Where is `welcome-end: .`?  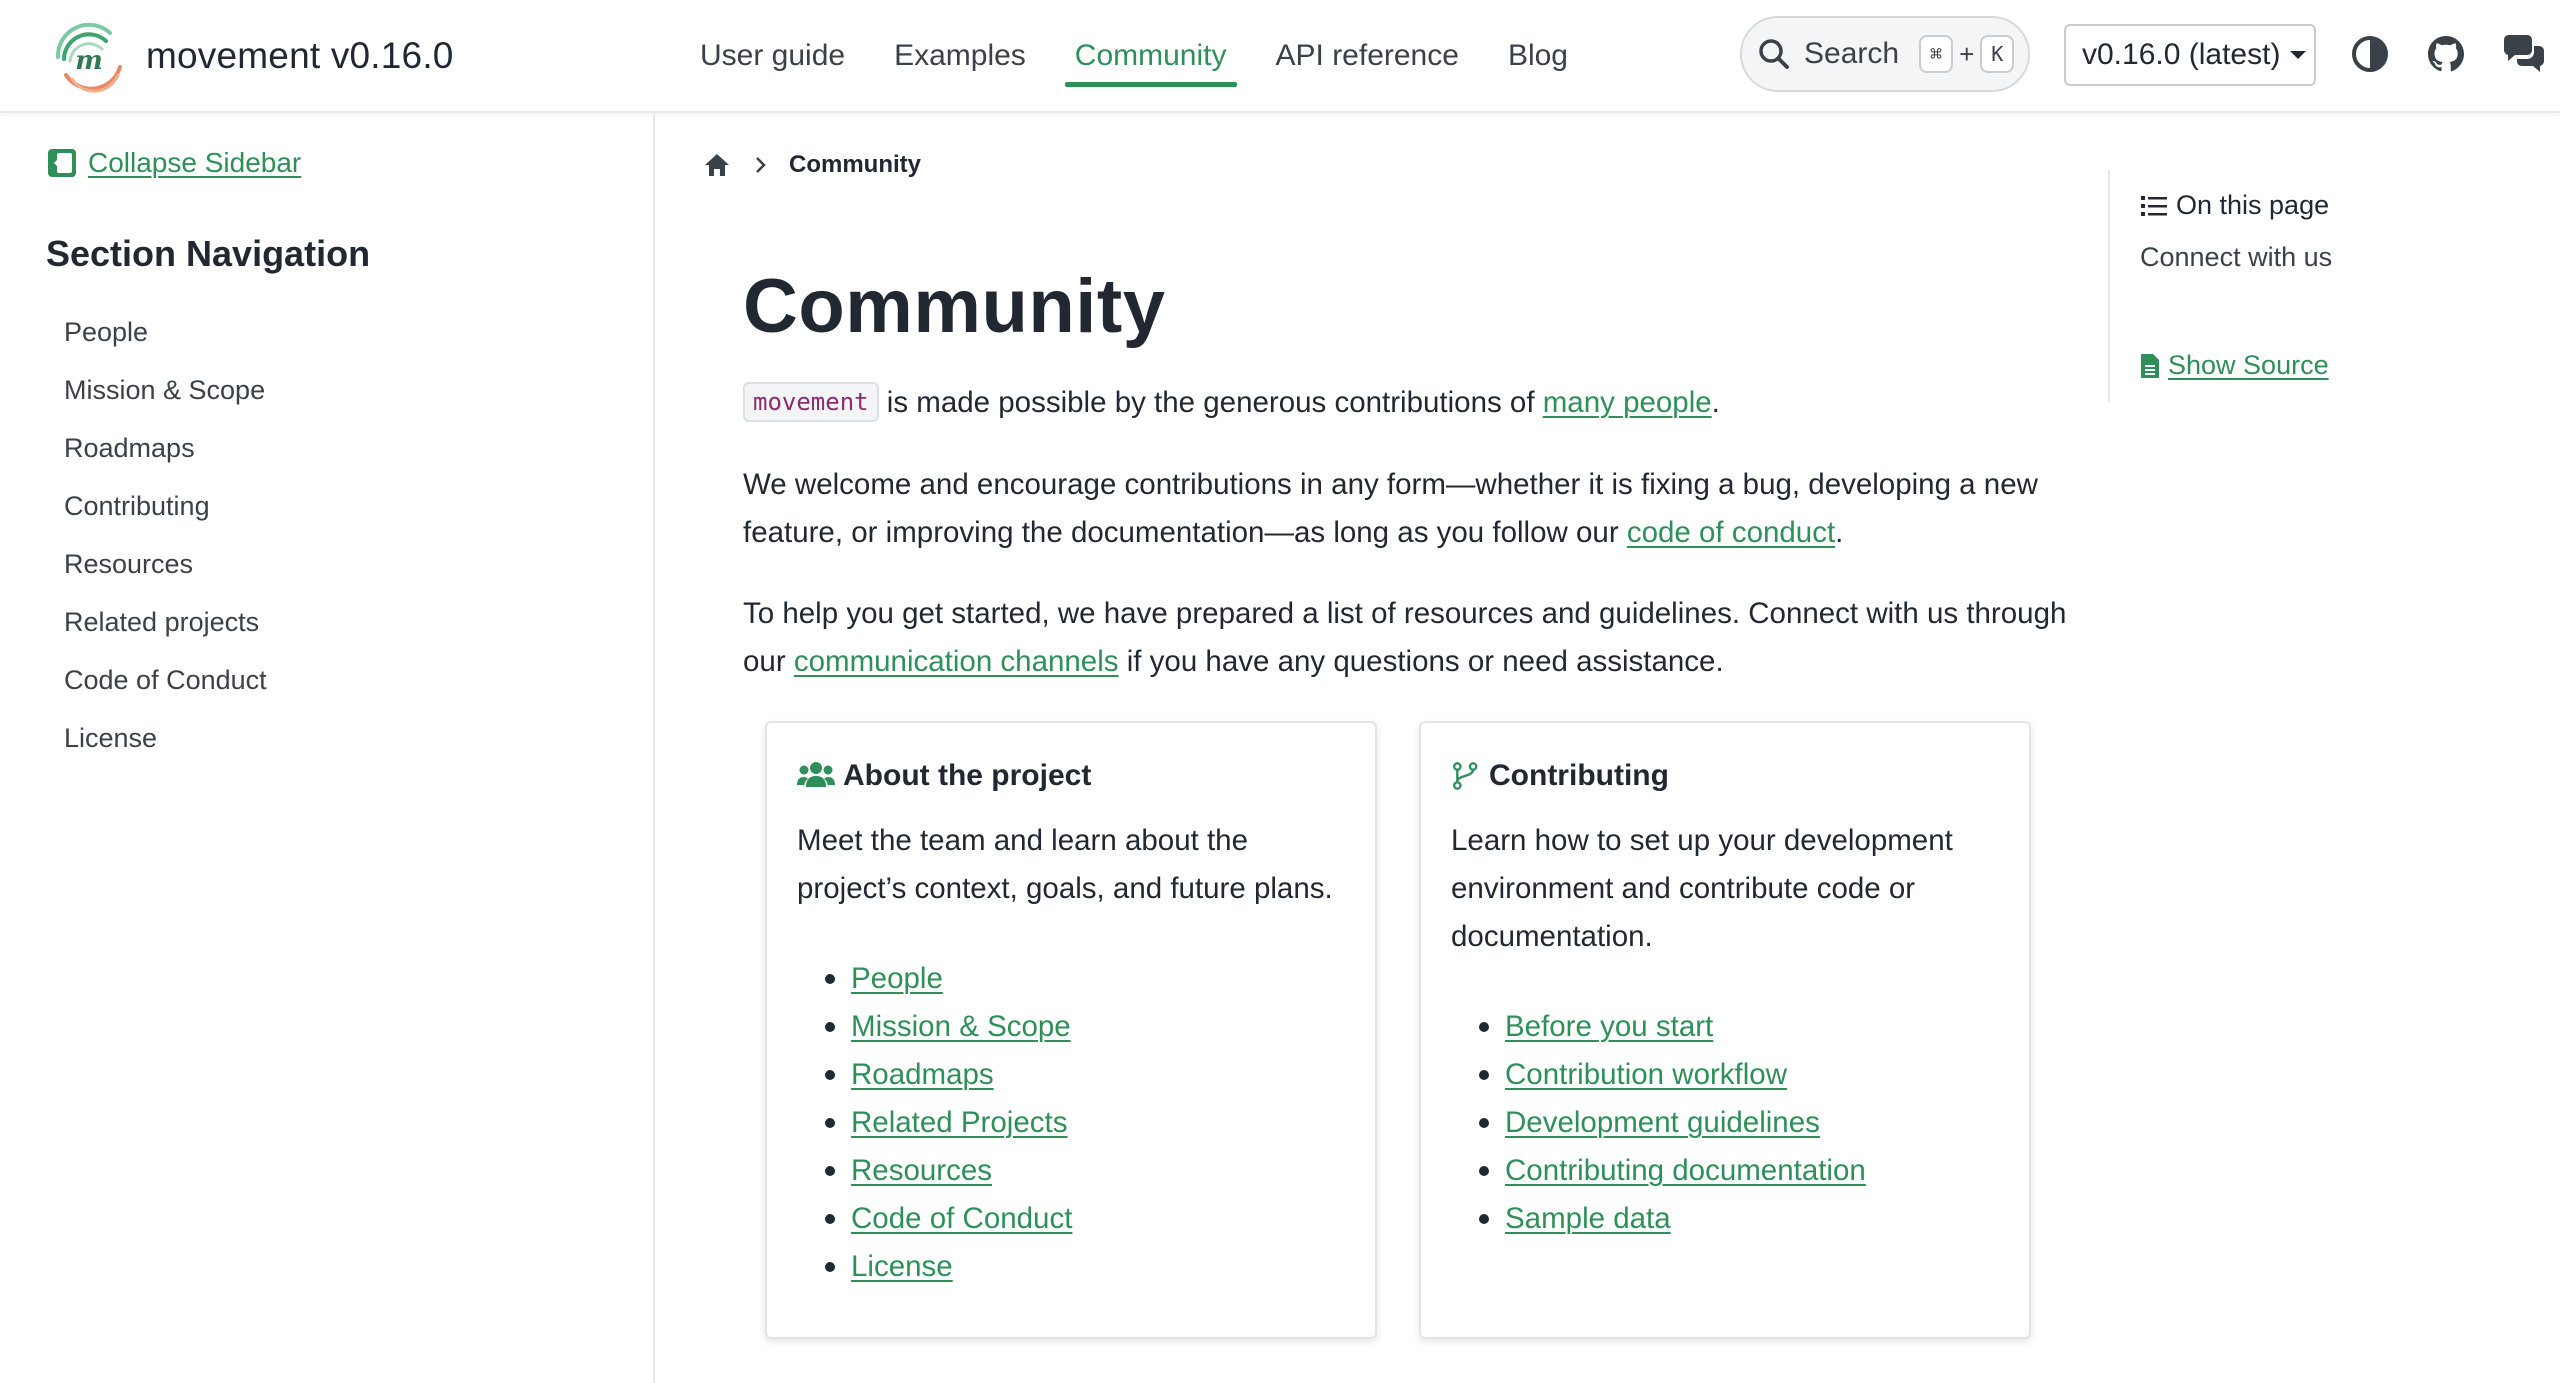 welcome-end: . is located at coordinates (1839, 532).